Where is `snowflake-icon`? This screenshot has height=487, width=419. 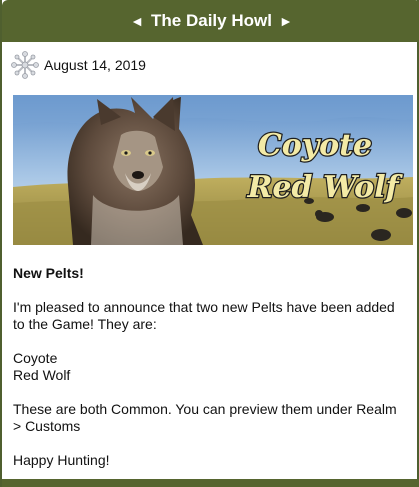 snowflake-icon is located at coordinates (25, 65).